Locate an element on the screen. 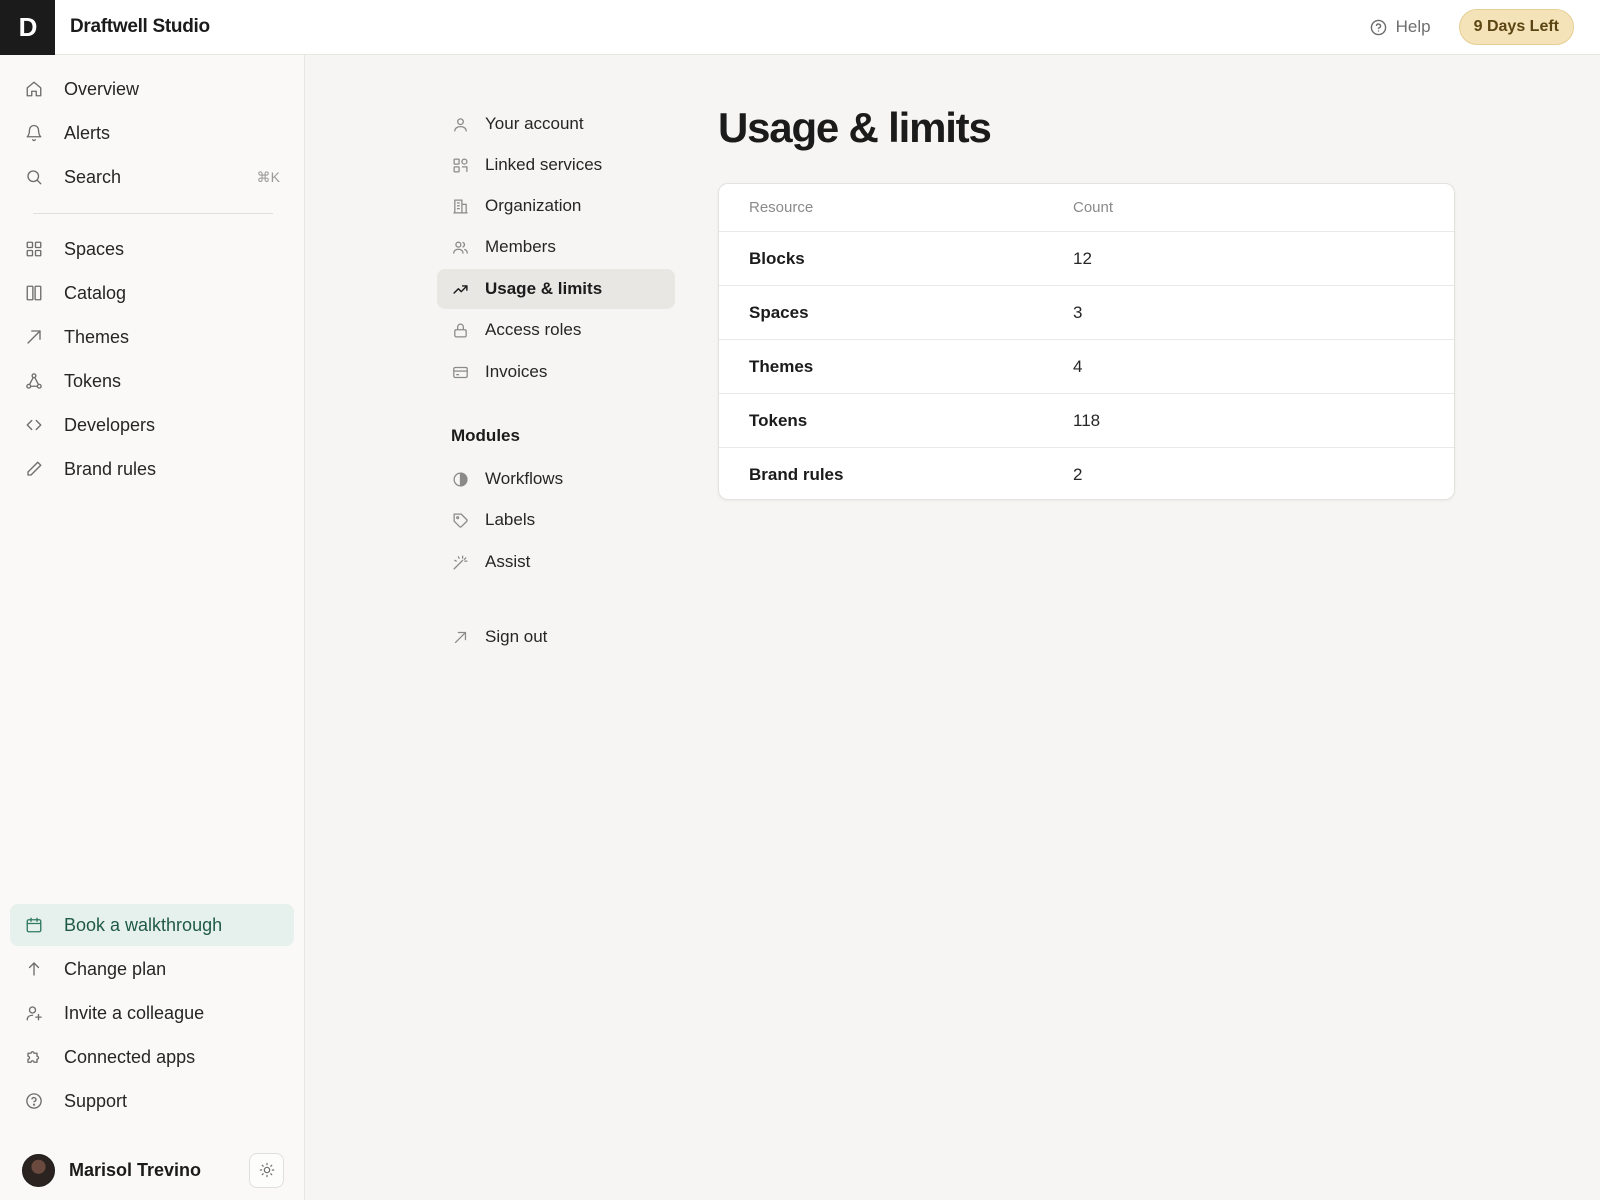 The image size is (1600, 1200). sidebar-divider is located at coordinates (153, 213).